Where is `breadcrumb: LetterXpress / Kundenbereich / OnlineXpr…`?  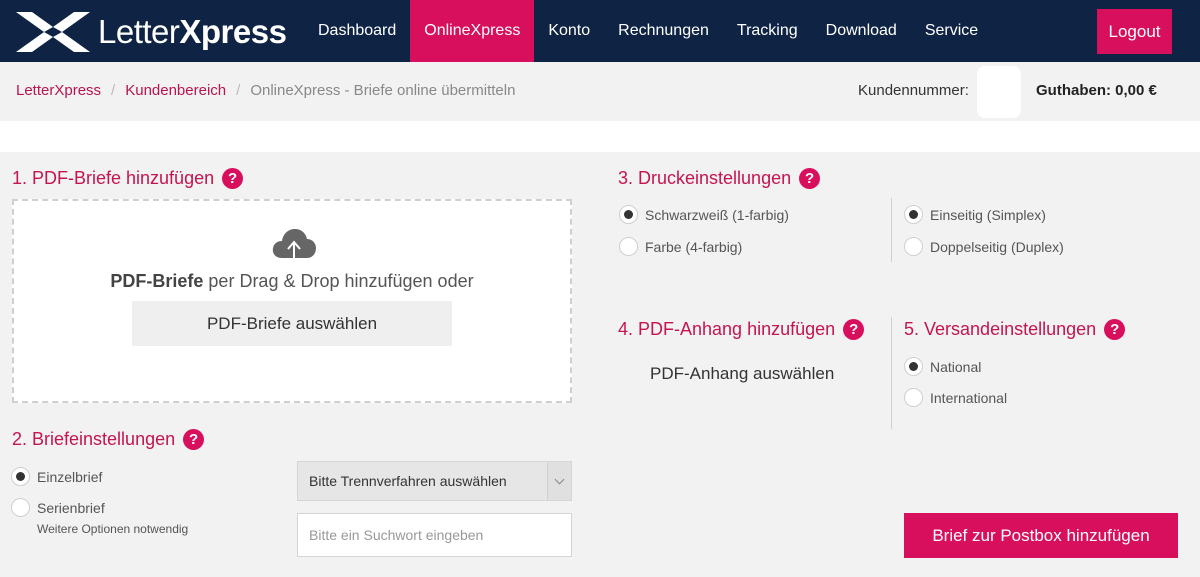 breadcrumb: LetterXpress / Kundenbereich / OnlineXpr… is located at coordinates (265, 90).